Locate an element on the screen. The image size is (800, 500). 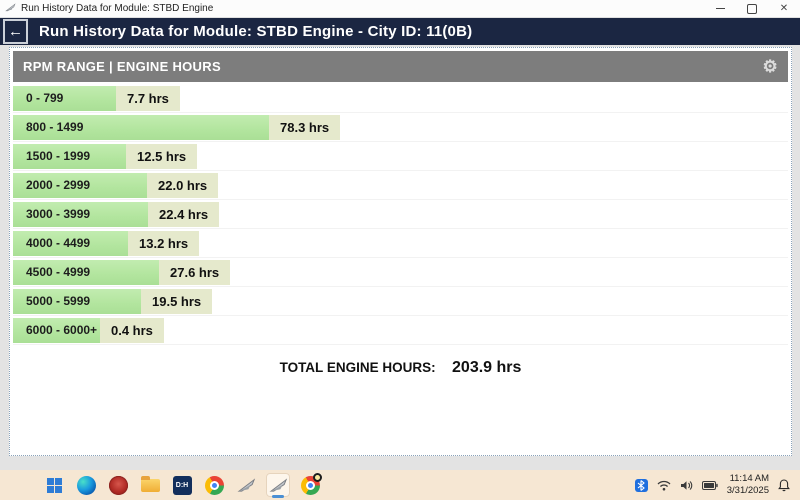
chrome-browser-button is located at coordinates (214, 485).